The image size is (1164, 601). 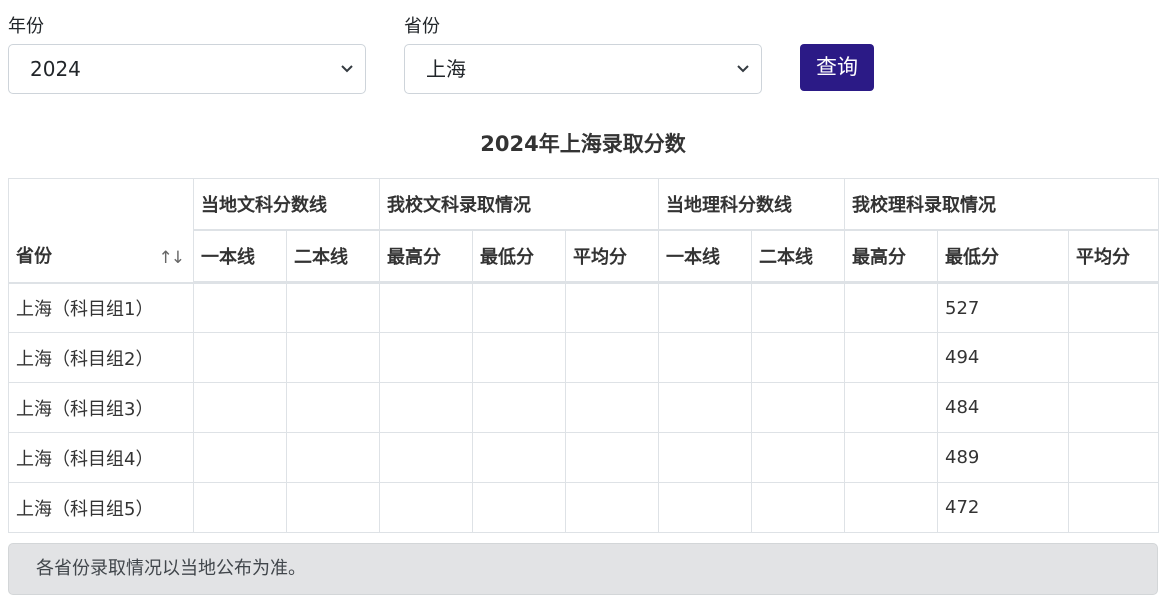 What do you see at coordinates (422, 26) in the screenshot?
I see `province-label: 省份` at bounding box center [422, 26].